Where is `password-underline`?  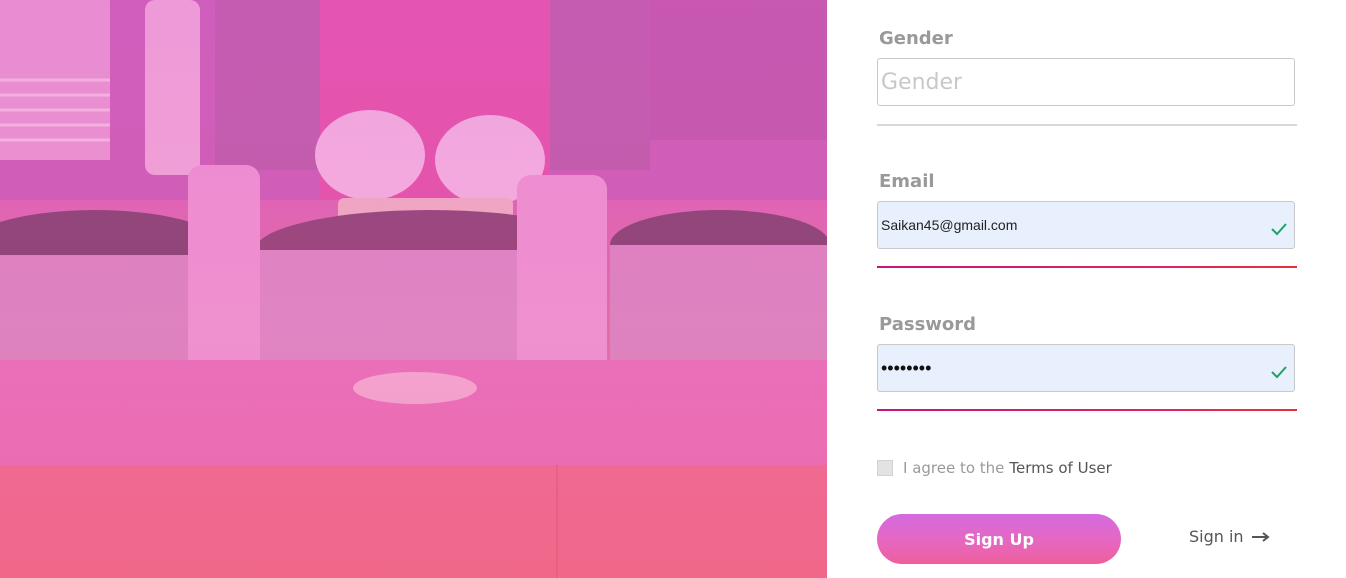 password-underline is located at coordinates (1087, 410).